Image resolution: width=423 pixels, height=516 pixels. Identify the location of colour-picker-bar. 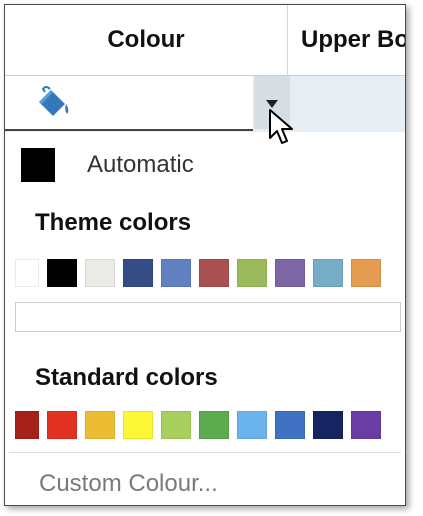
(205, 104).